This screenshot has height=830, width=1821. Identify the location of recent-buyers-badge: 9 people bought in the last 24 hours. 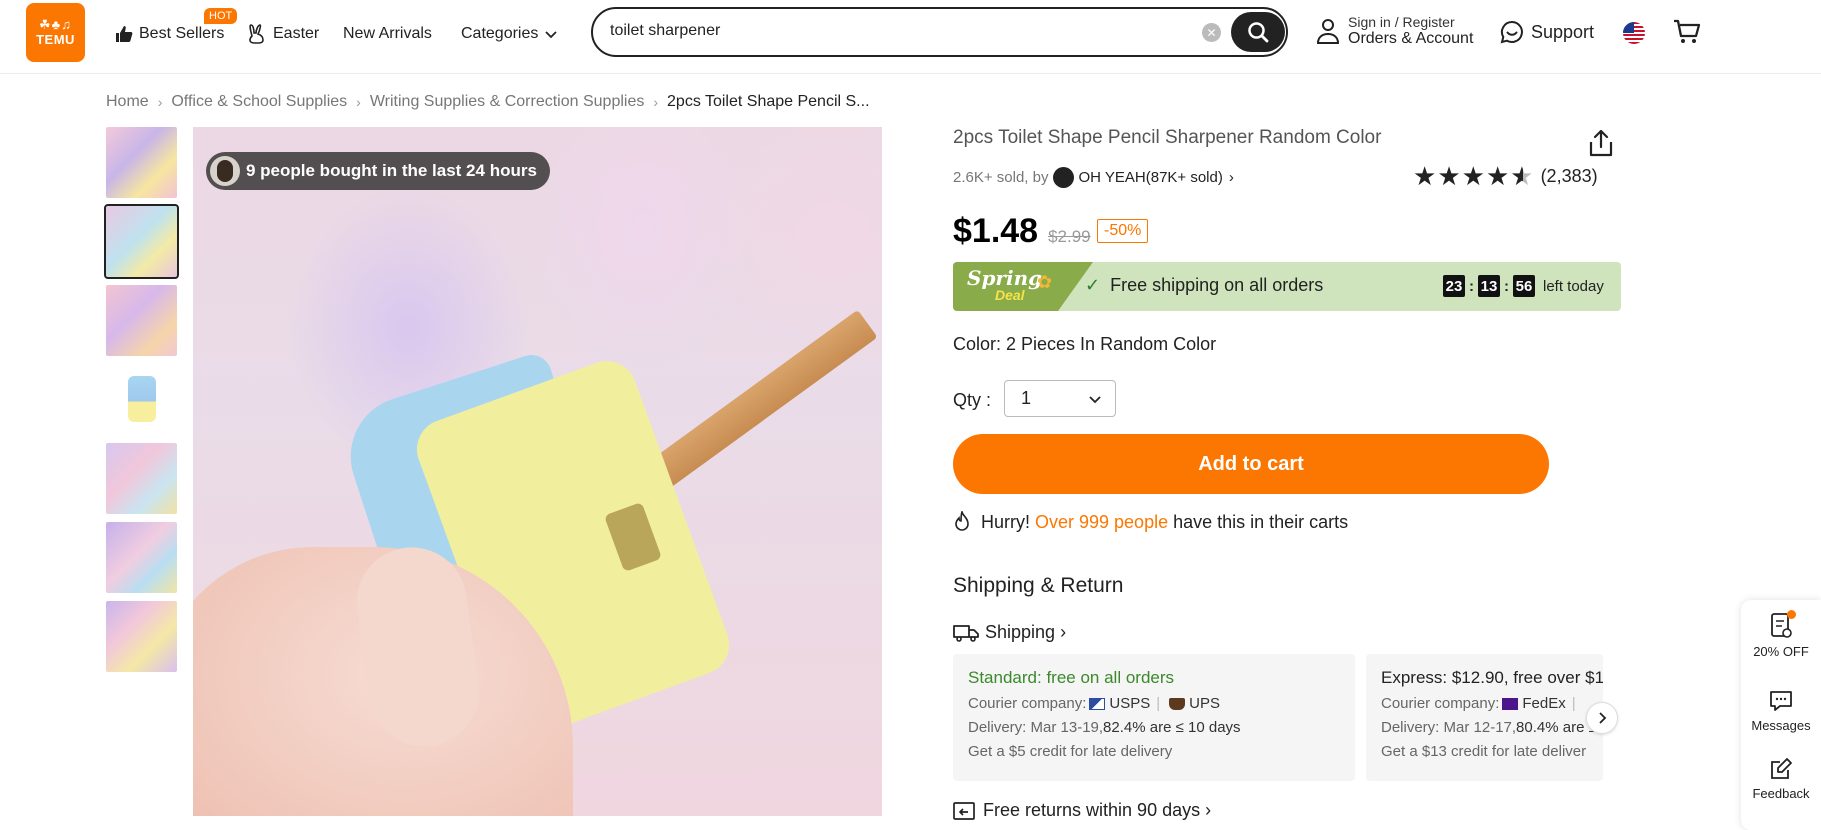
(378, 171).